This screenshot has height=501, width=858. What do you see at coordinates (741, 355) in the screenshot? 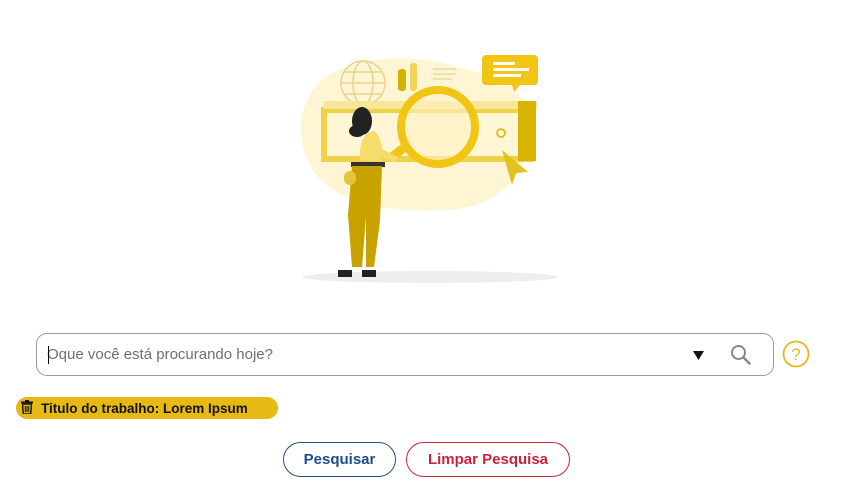
I see `search-icon` at bounding box center [741, 355].